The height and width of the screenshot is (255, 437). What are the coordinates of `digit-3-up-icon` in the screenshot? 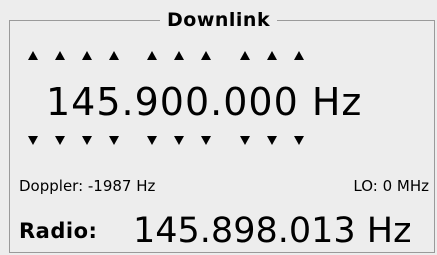 It's located at (87, 55).